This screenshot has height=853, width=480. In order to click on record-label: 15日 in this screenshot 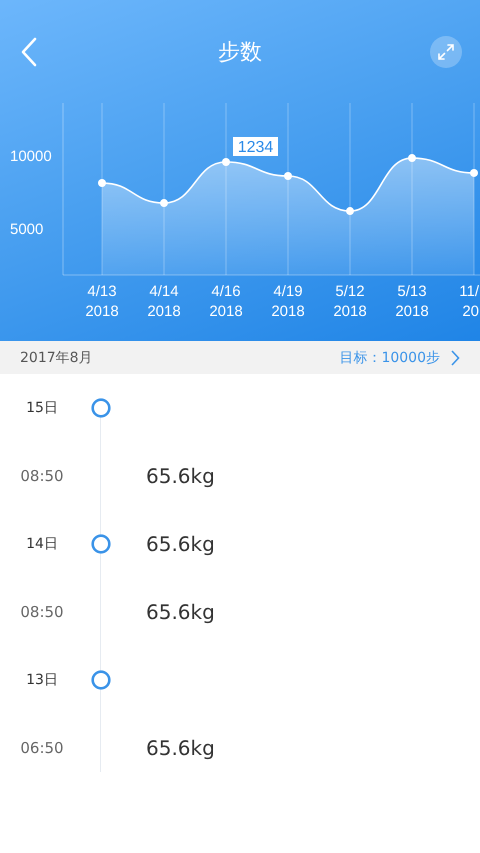, I will do `click(42, 408)`.